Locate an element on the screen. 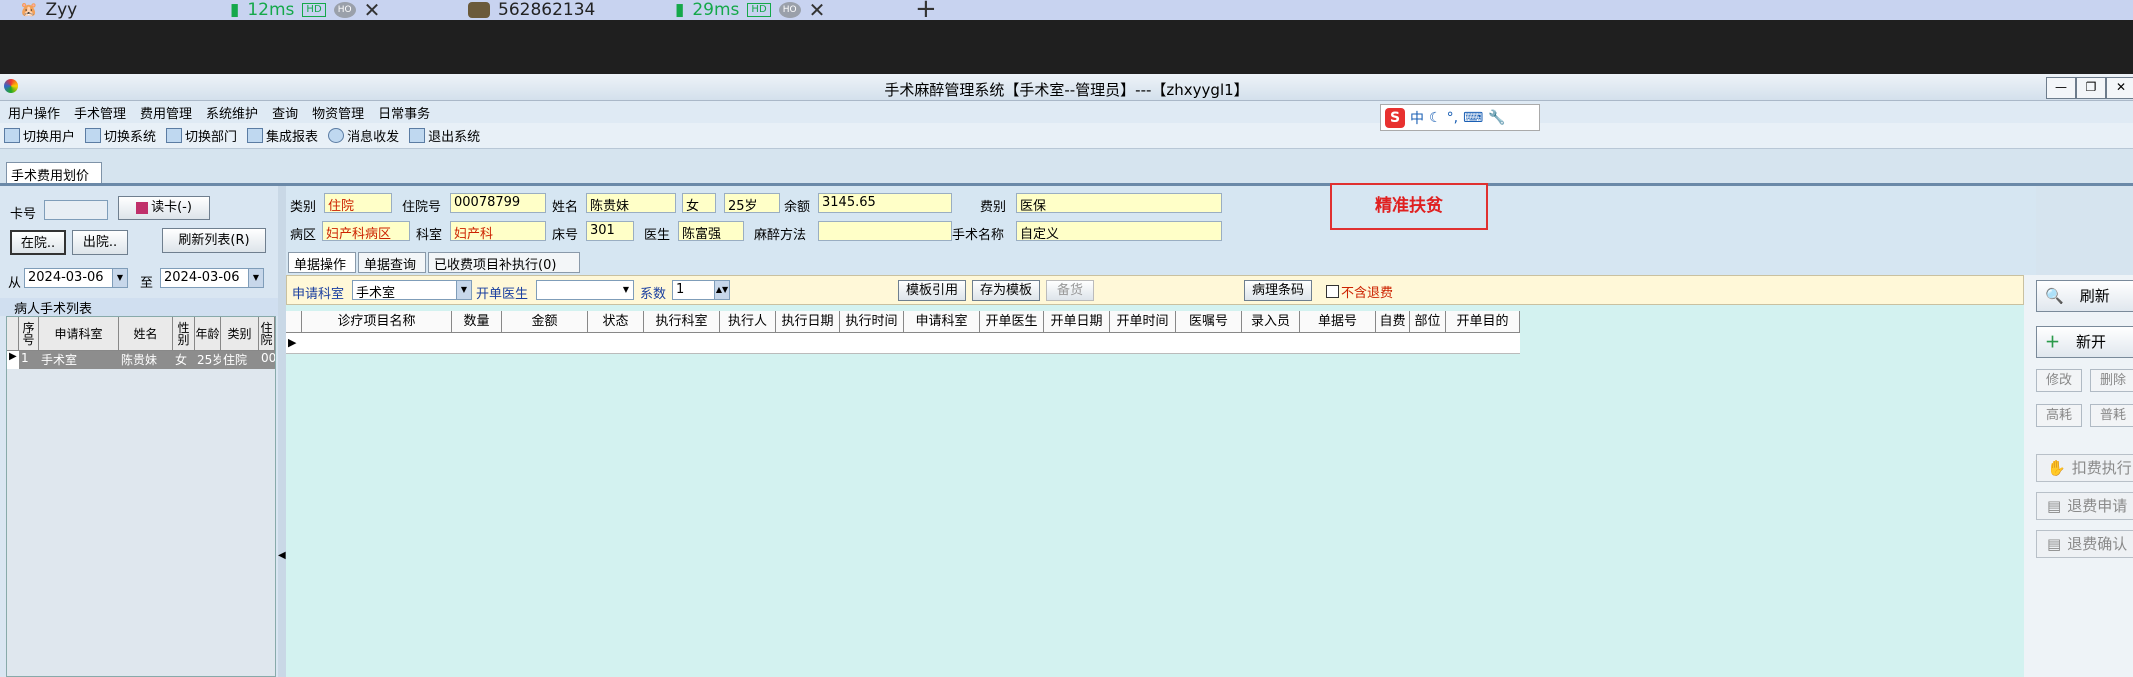  refresh-list-button: 刷新列表(R) is located at coordinates (214, 240).